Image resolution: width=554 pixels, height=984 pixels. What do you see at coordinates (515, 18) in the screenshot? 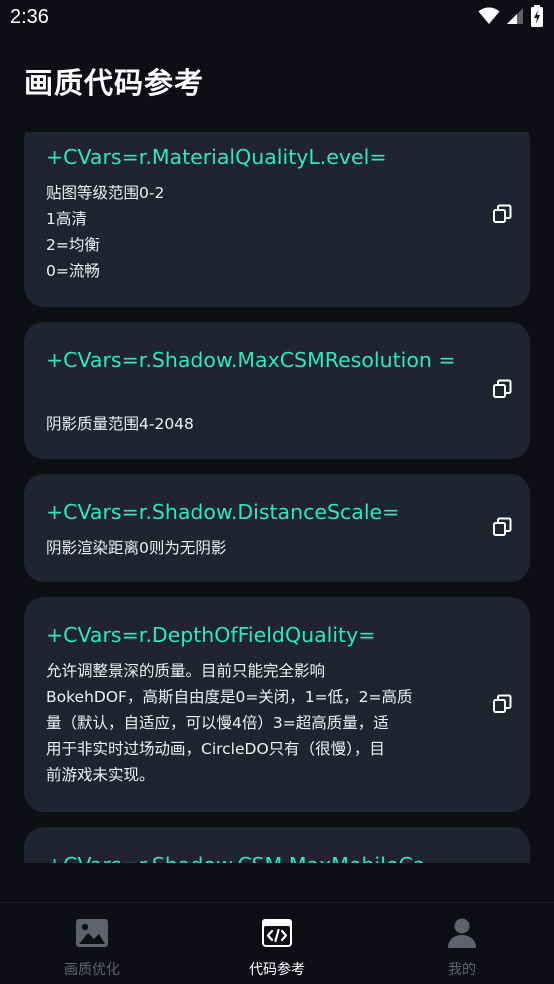
I see `signal-icon` at bounding box center [515, 18].